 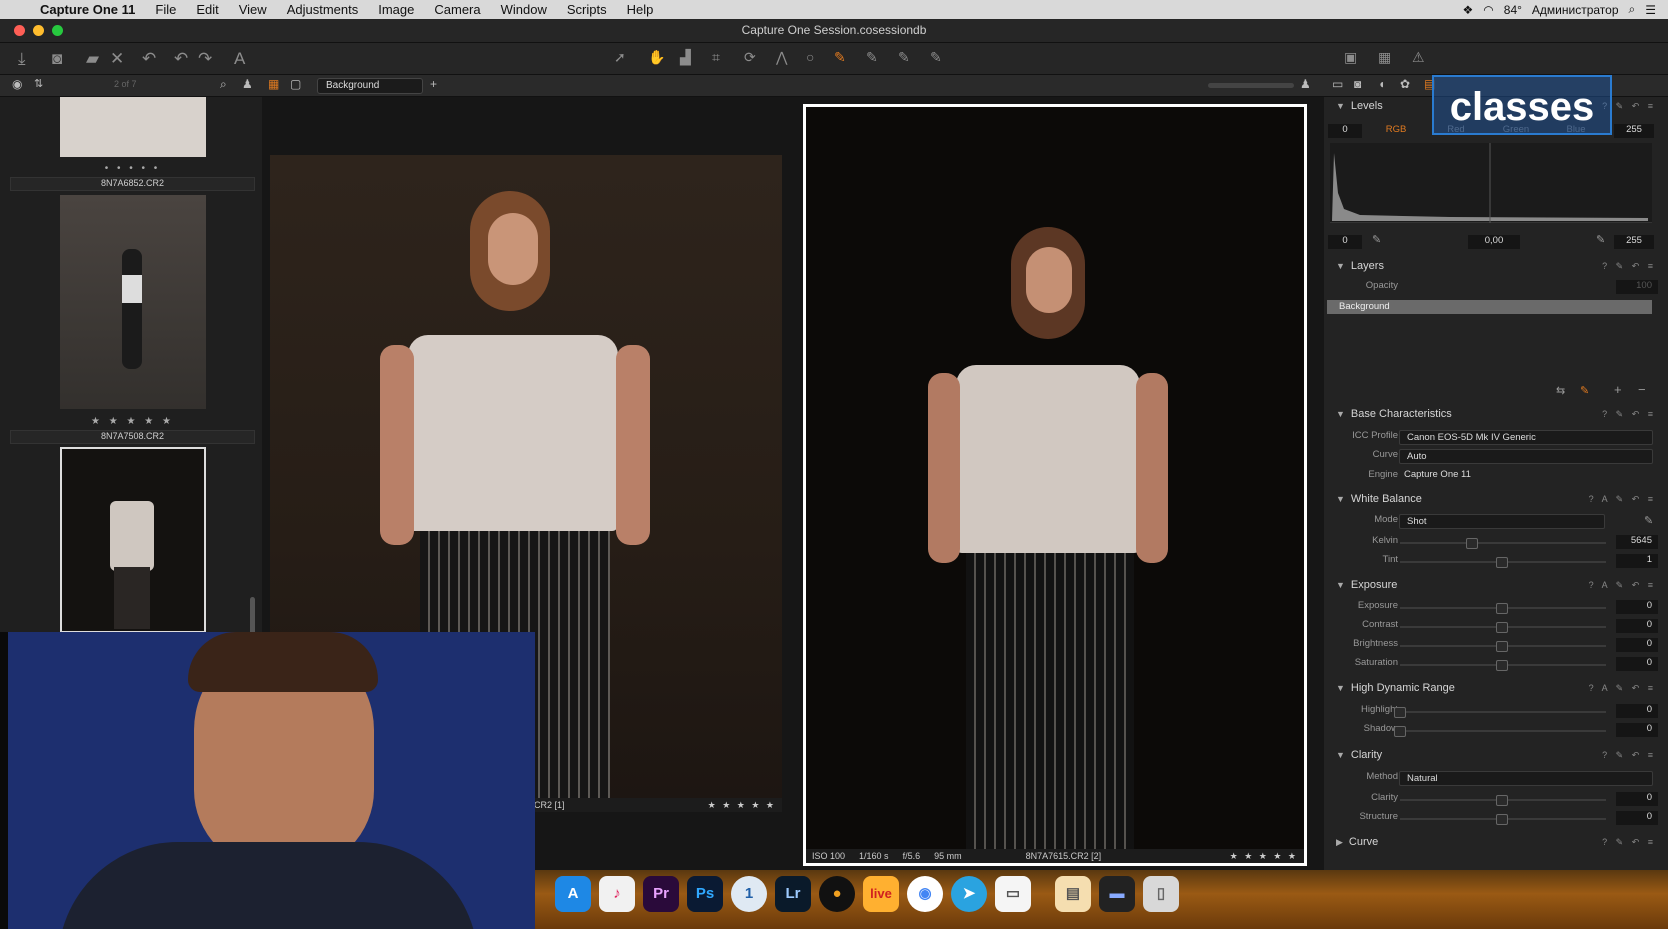 What do you see at coordinates (1468, 10) in the screenshot?
I see `dropbox-icon: ❖` at bounding box center [1468, 10].